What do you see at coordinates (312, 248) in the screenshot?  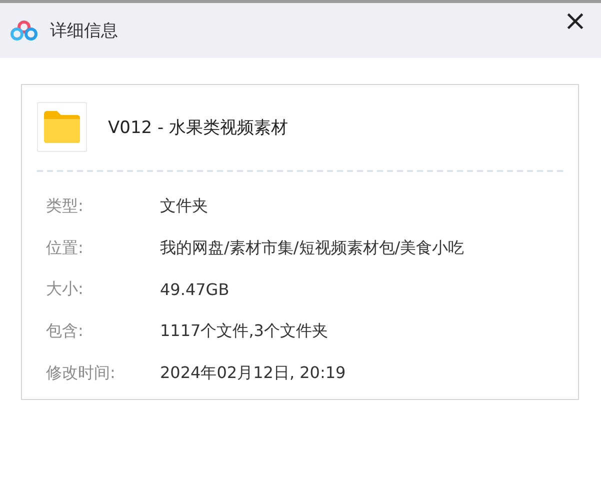 I see `detail-value: 我的网盘/素材市集/短视频素材包/美食小吃` at bounding box center [312, 248].